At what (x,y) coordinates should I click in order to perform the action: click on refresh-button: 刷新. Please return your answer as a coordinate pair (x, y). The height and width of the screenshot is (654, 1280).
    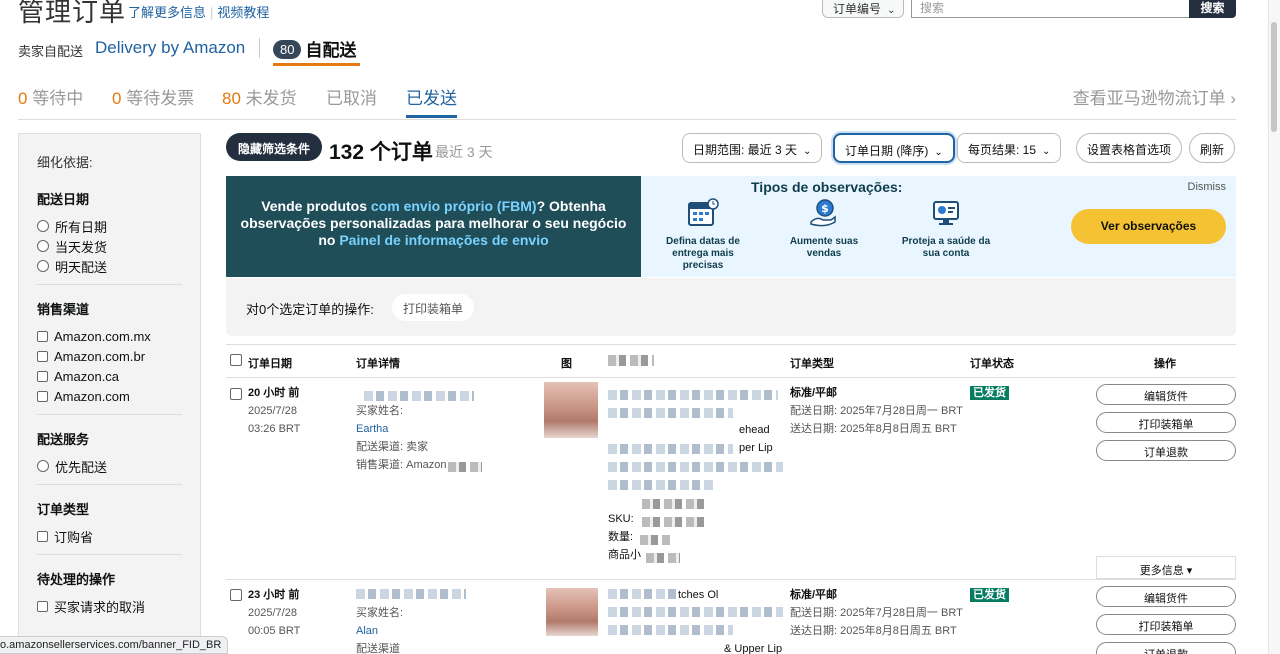
    Looking at the image, I should click on (1212, 148).